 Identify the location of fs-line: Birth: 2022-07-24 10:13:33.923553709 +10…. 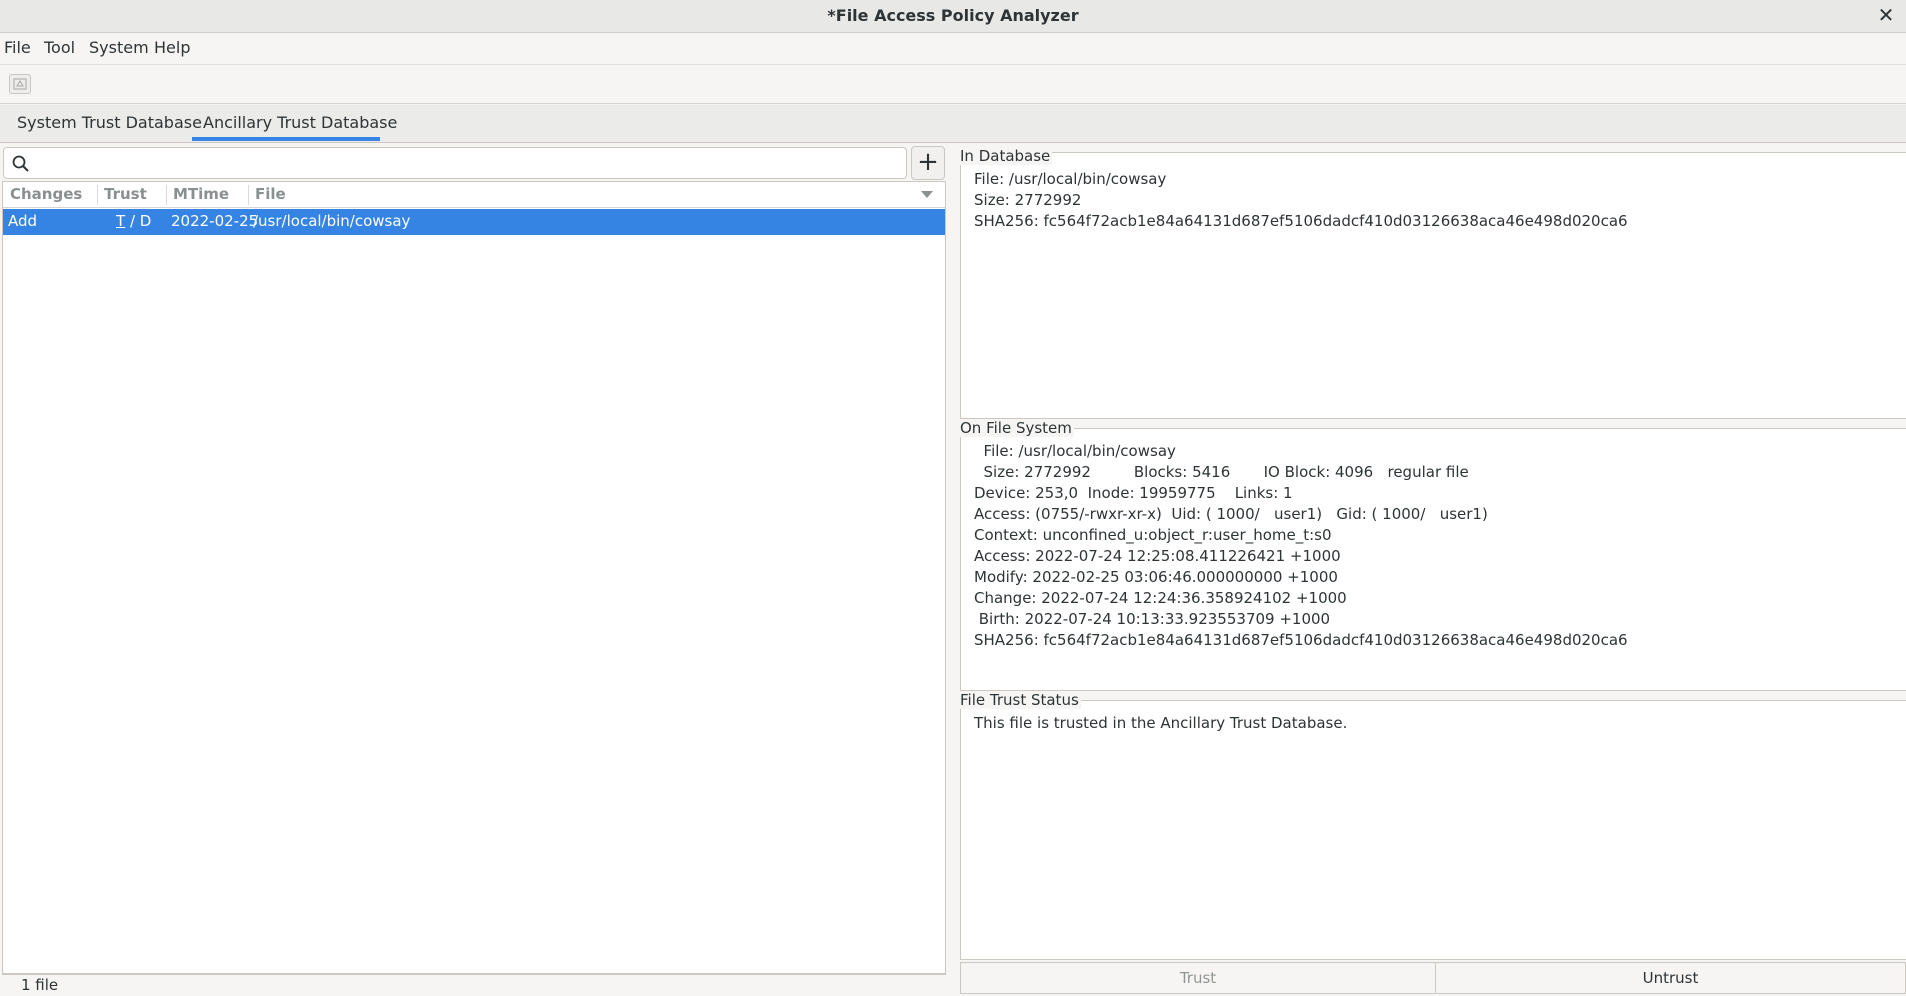
(1152, 619).